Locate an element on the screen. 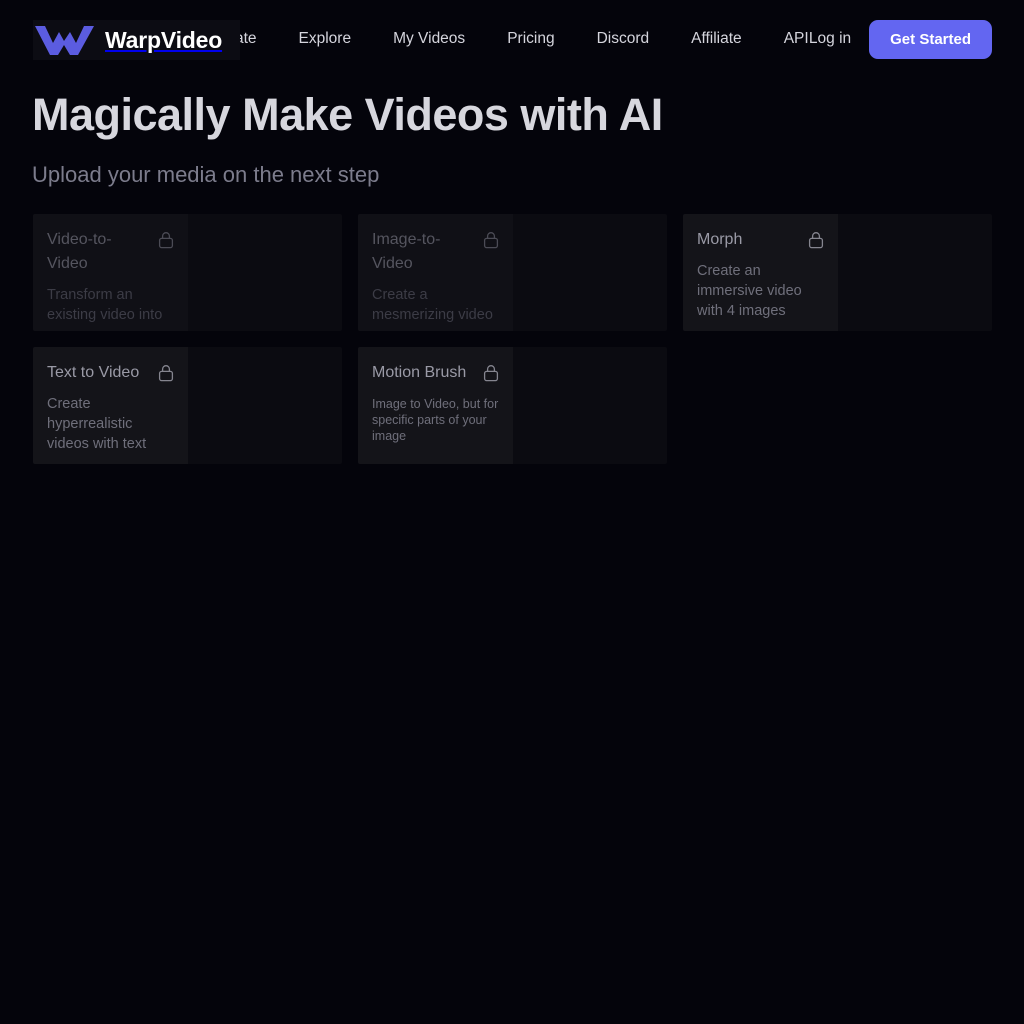 This screenshot has height=1024, width=1024. nav-item-affiliate: Affiliate is located at coordinates (716, 39).